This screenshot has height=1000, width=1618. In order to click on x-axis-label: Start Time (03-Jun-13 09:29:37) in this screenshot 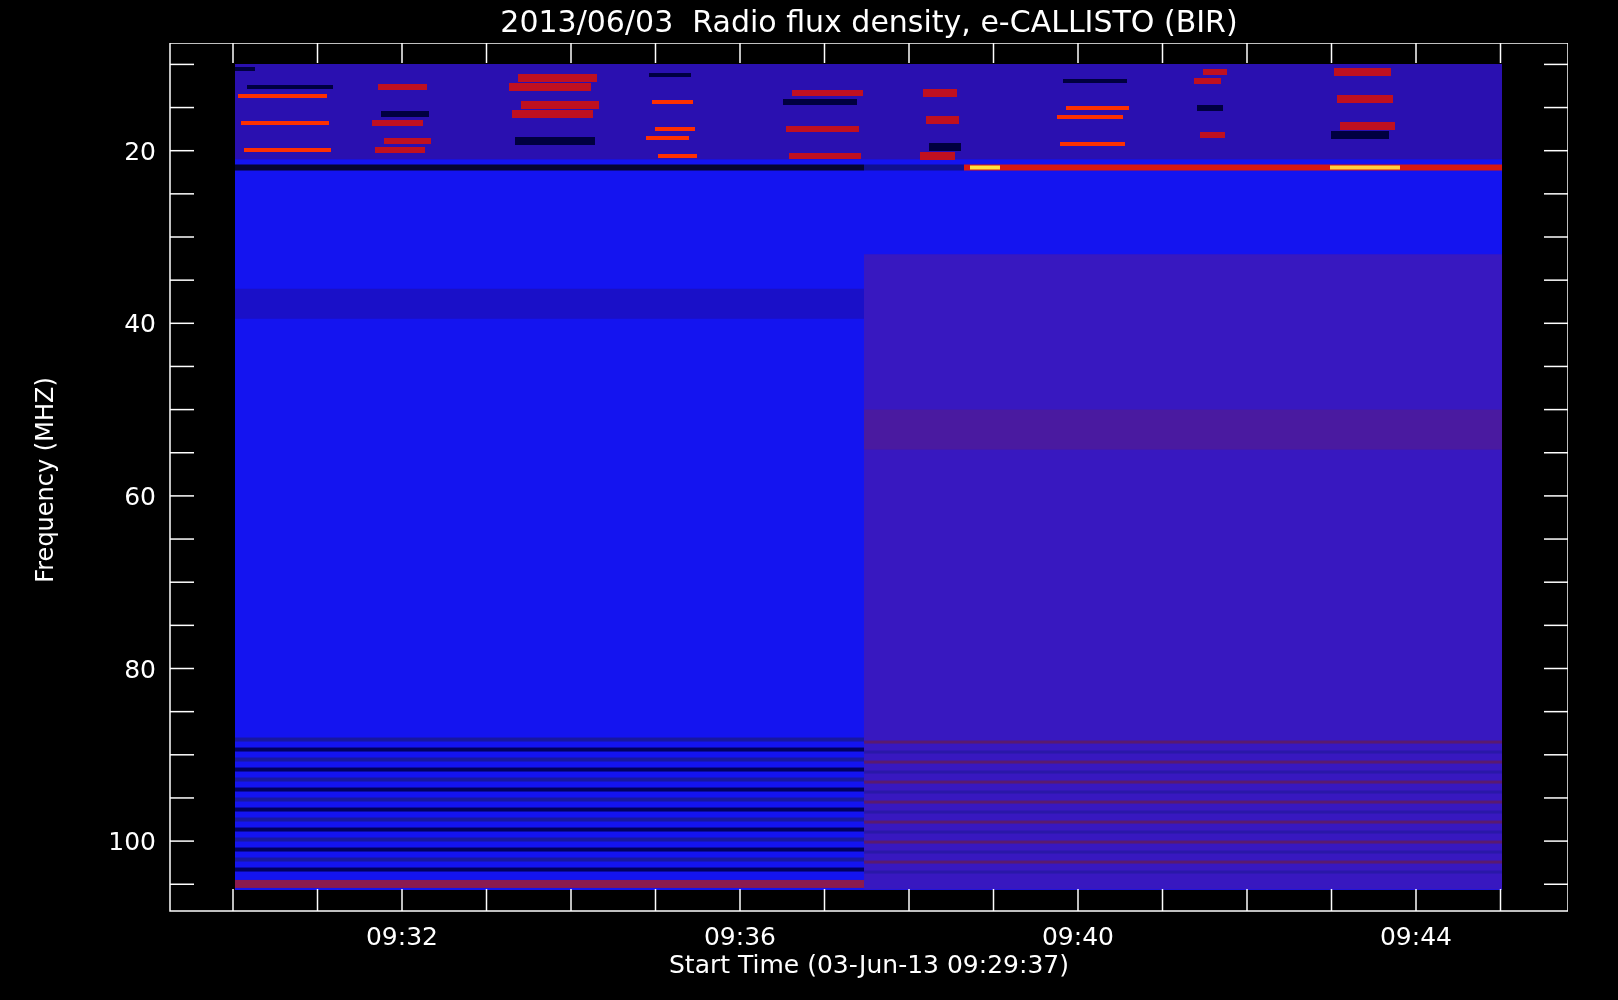, I will do `click(869, 965)`.